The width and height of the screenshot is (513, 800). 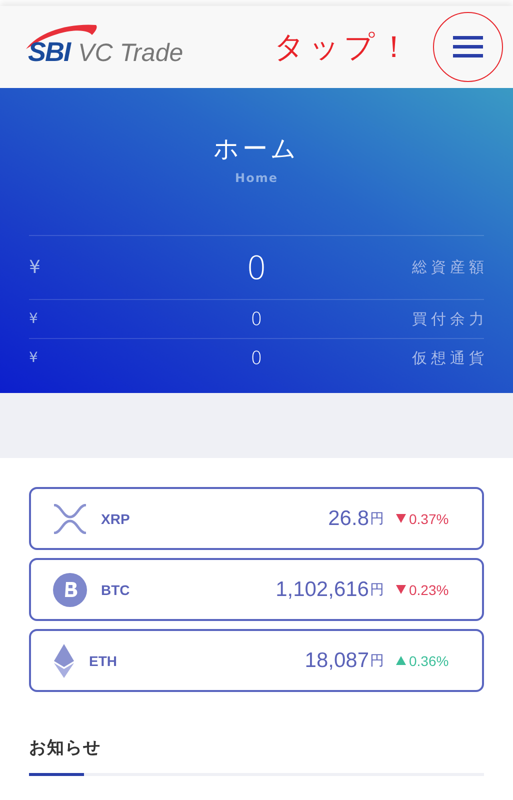 What do you see at coordinates (256, 149) in the screenshot?
I see `page-title: ホーム` at bounding box center [256, 149].